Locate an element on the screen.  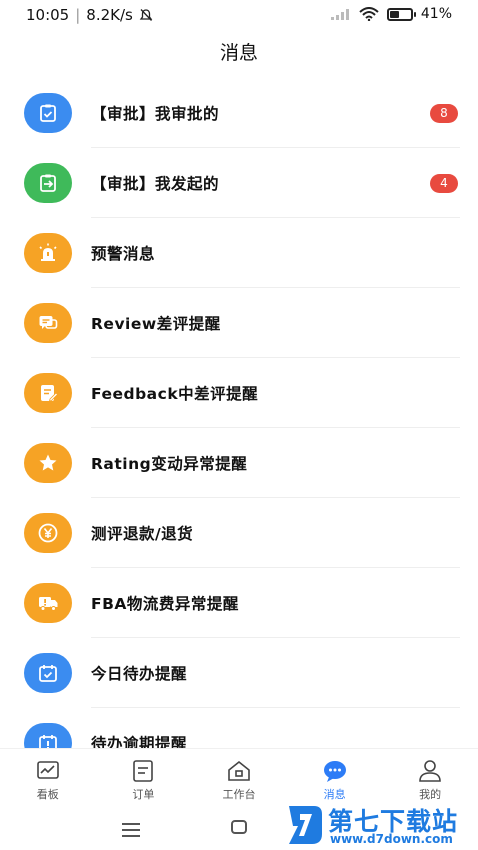
dashboard-chart-icon is located at coordinates (47, 770).